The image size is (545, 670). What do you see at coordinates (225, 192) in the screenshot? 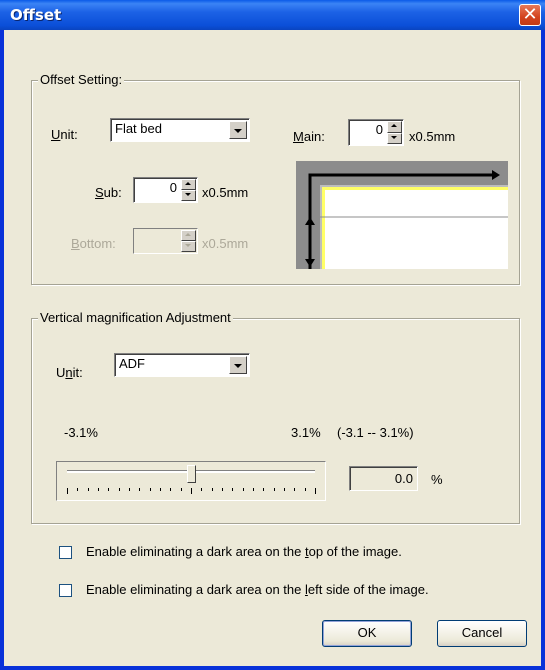
I see `sub-unit-label: x0.5mm` at bounding box center [225, 192].